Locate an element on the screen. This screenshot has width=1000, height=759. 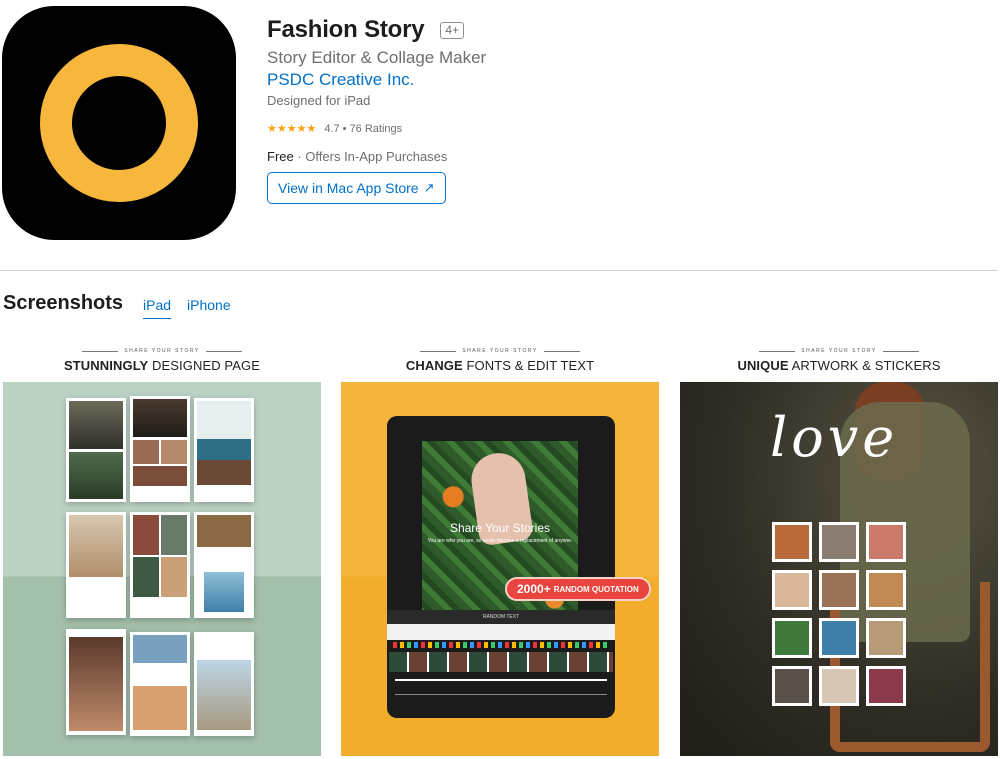
screenshot-title: CHANGE FONTS & EDIT TEXT is located at coordinates (500, 365).